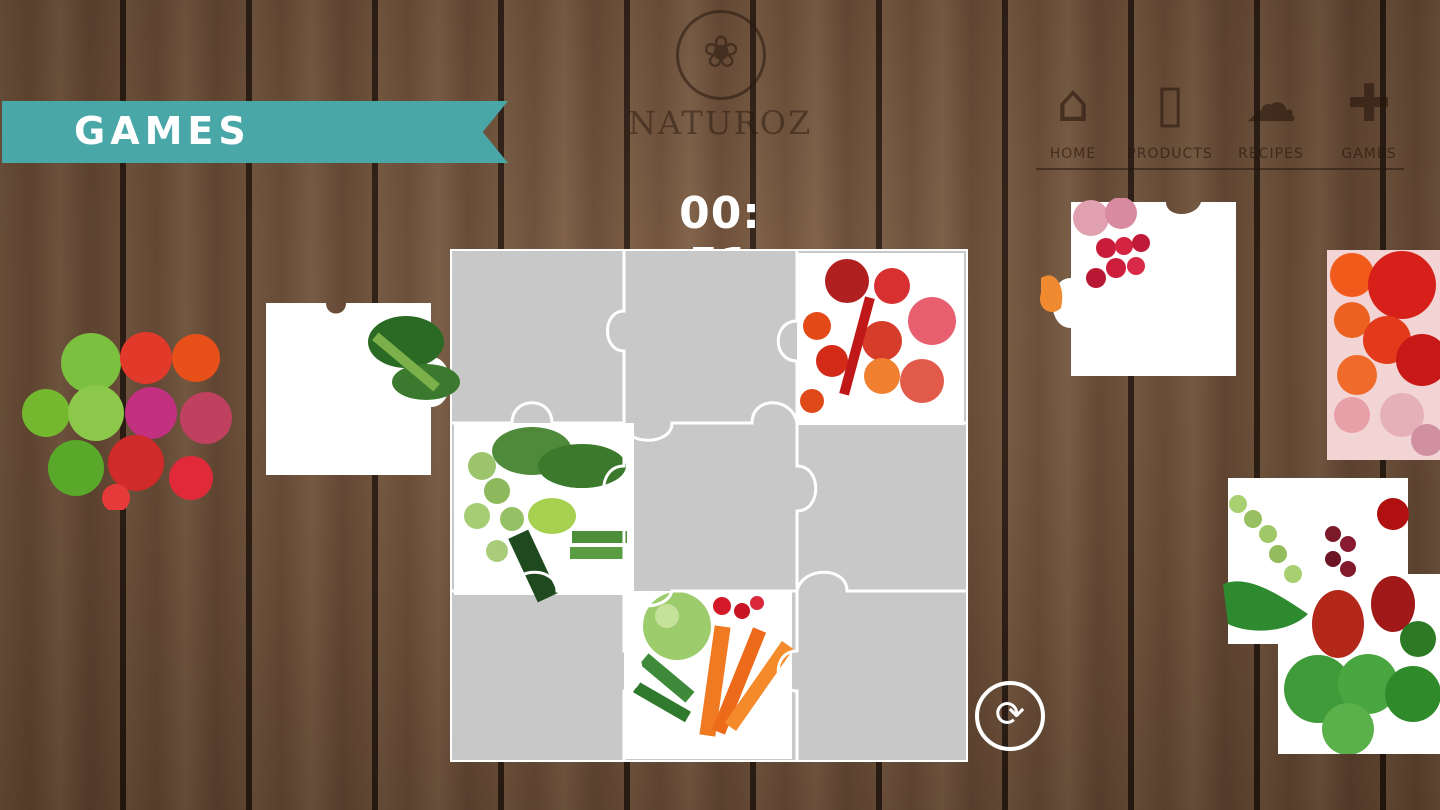 Image resolution: width=1440 pixels, height=810 pixels. What do you see at coordinates (1381, 345) in the screenshot?
I see `loose-piece-peppers` at bounding box center [1381, 345].